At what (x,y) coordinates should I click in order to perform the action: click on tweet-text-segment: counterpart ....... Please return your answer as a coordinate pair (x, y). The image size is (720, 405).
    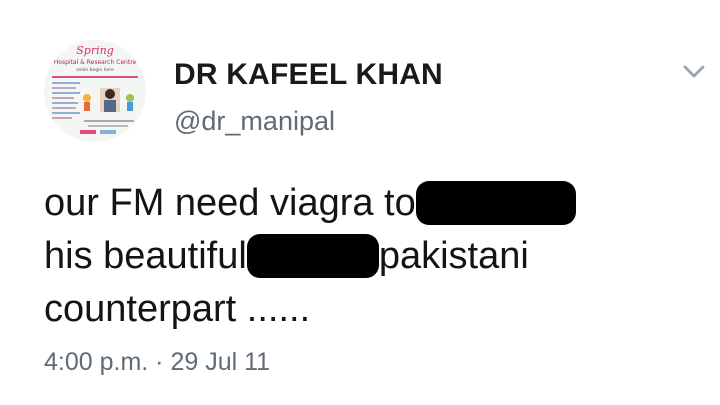
    Looking at the image, I should click on (177, 309).